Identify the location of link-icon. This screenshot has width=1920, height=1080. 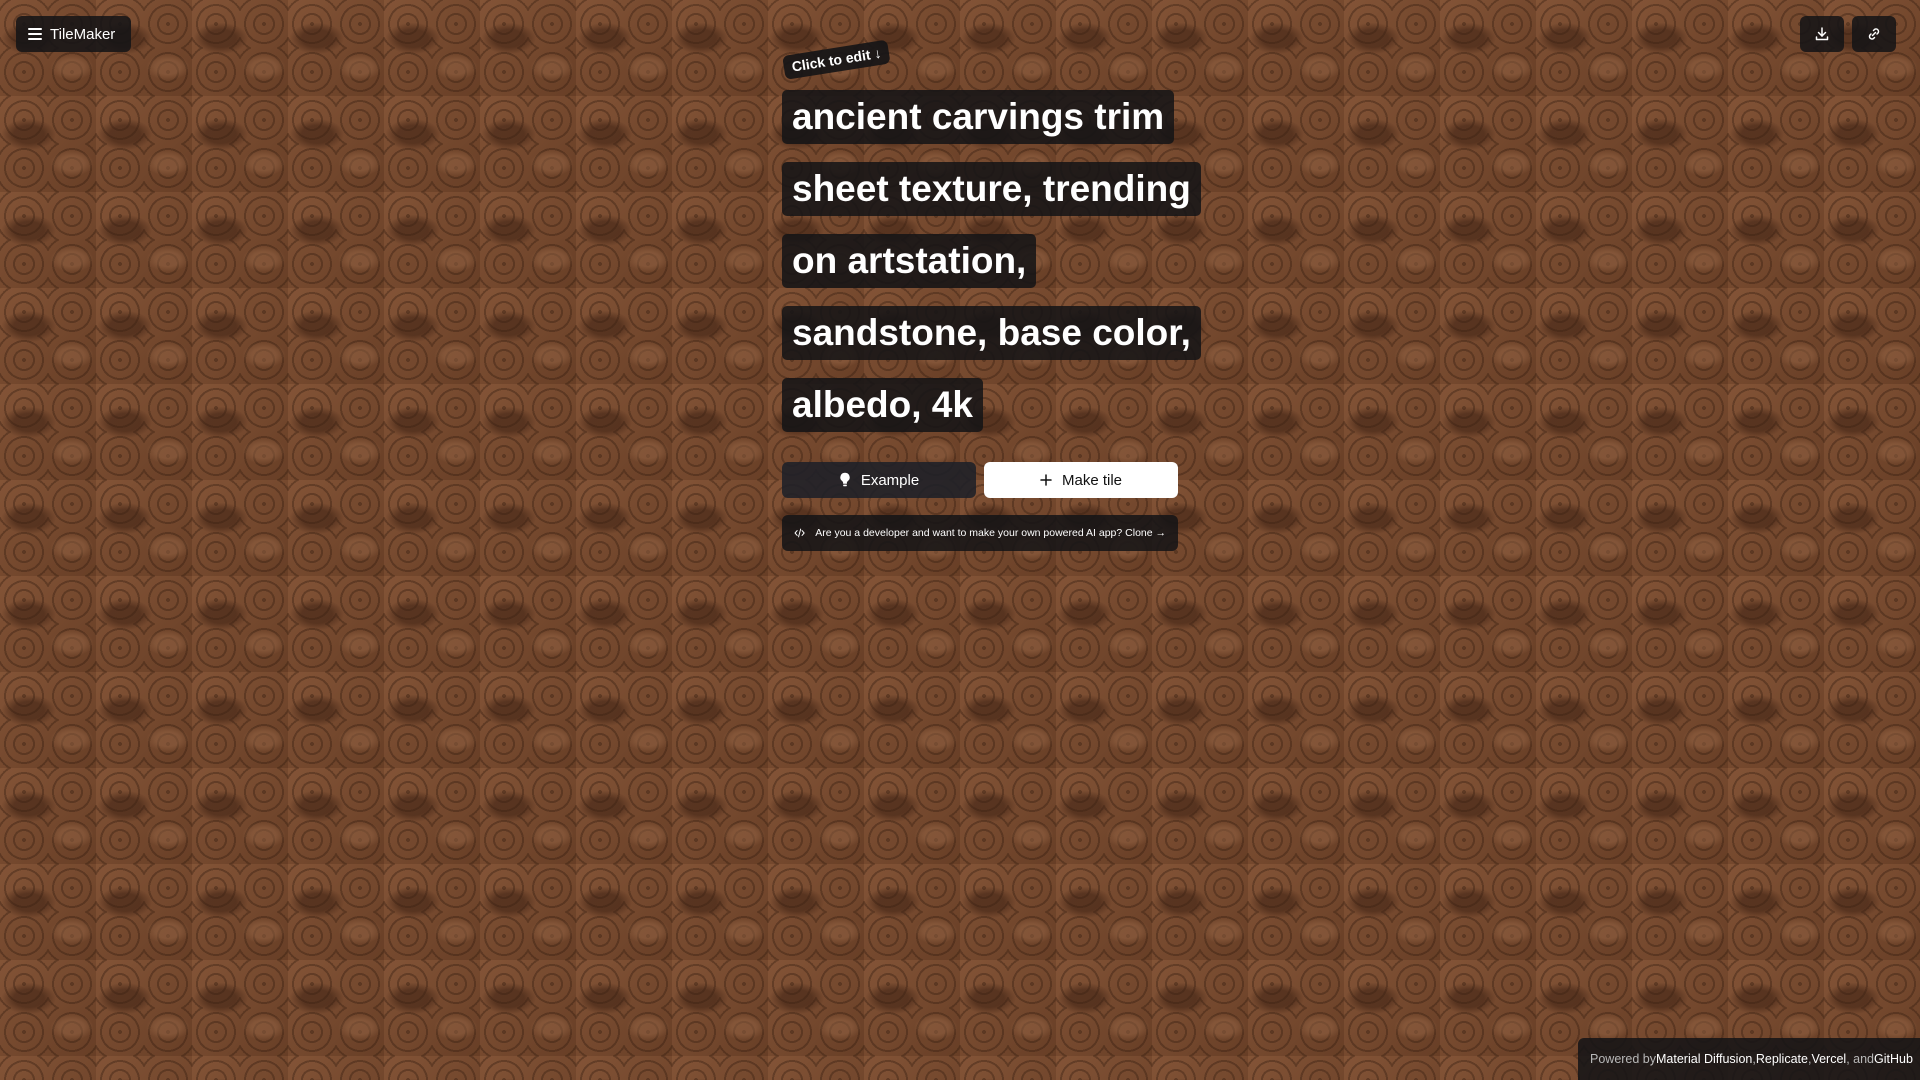
(1874, 34).